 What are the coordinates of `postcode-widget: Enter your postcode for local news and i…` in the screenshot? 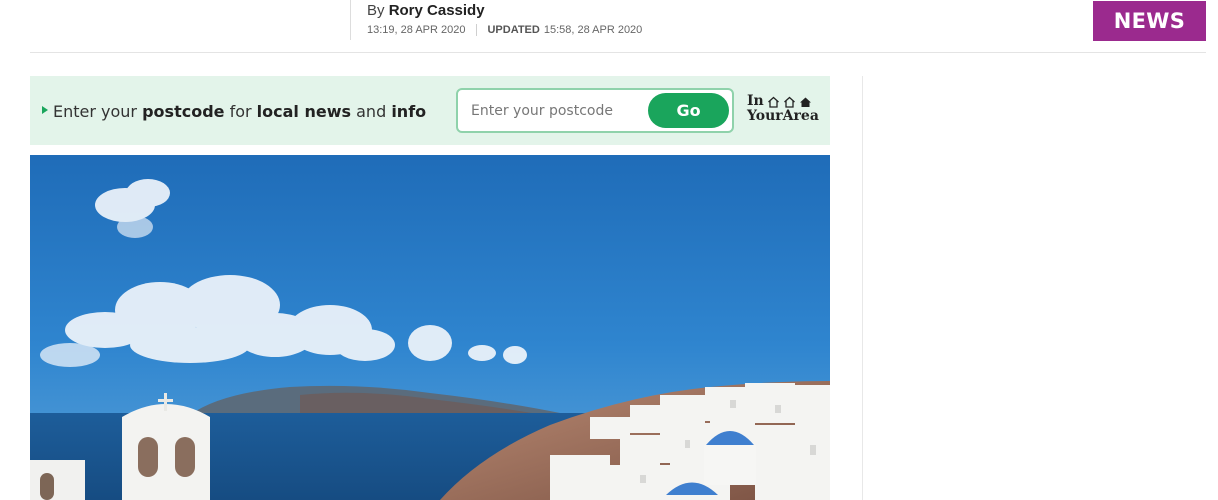 It's located at (430, 110).